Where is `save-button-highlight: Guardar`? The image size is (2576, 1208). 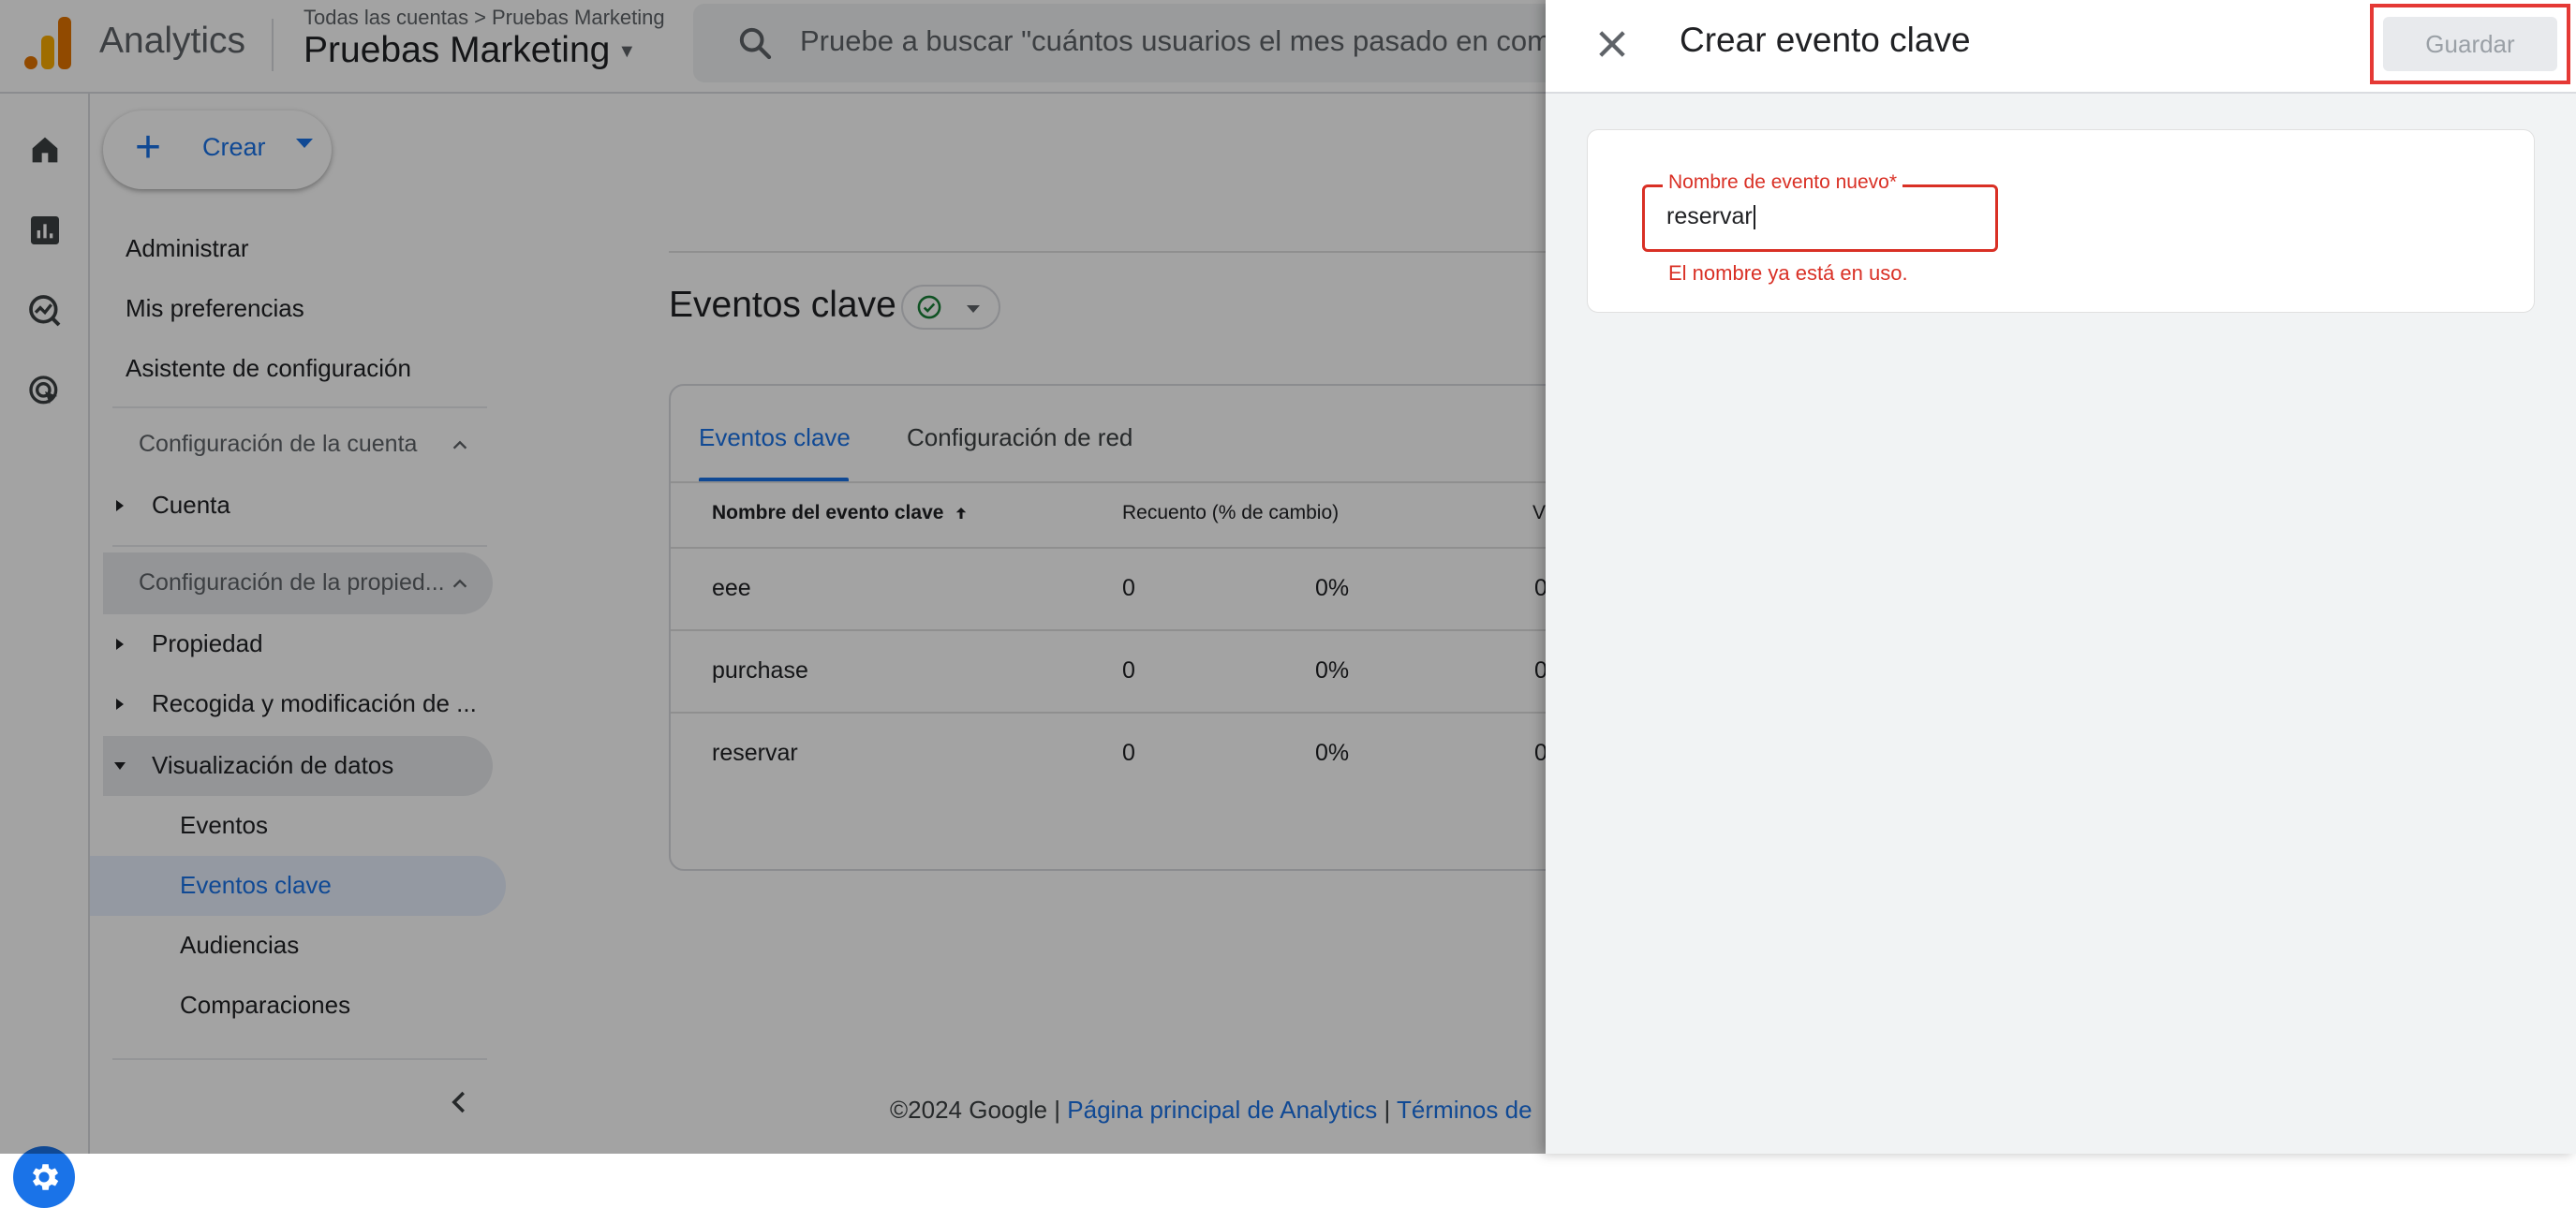
save-button-highlight: Guardar is located at coordinates (2470, 44).